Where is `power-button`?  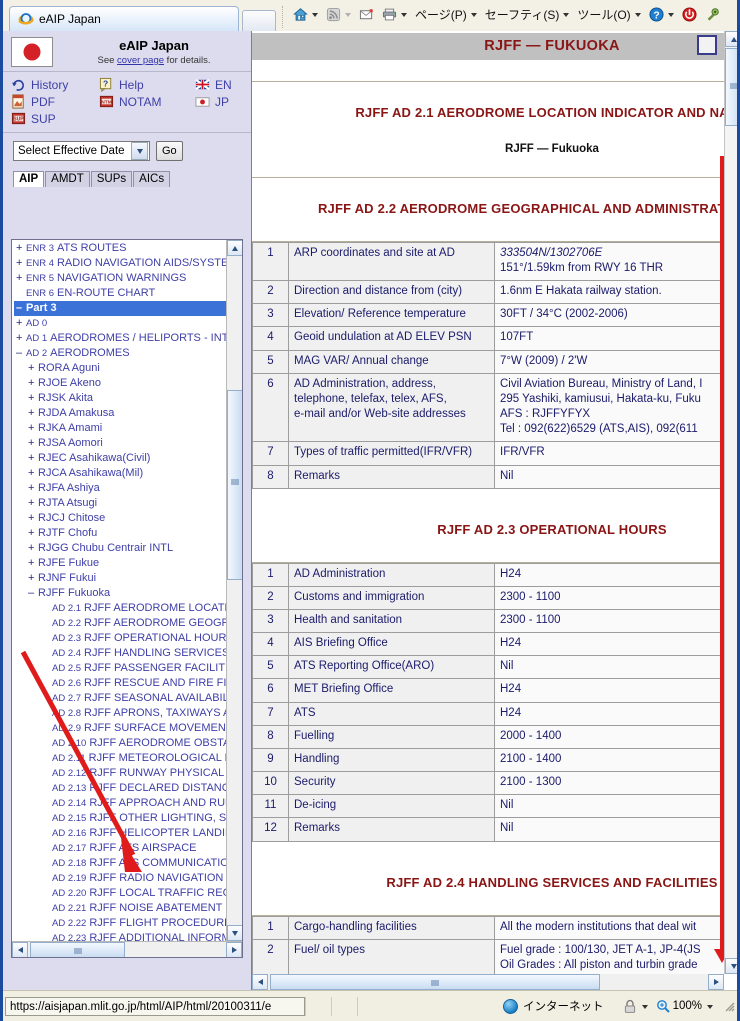
power-button is located at coordinates (689, 14).